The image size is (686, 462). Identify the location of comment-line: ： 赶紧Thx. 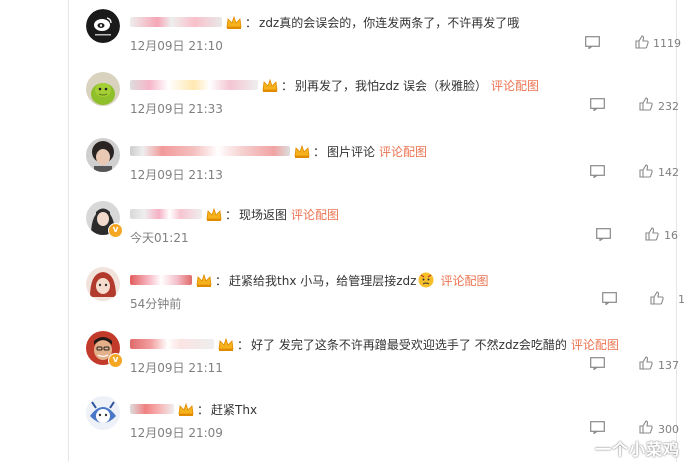
(193, 409).